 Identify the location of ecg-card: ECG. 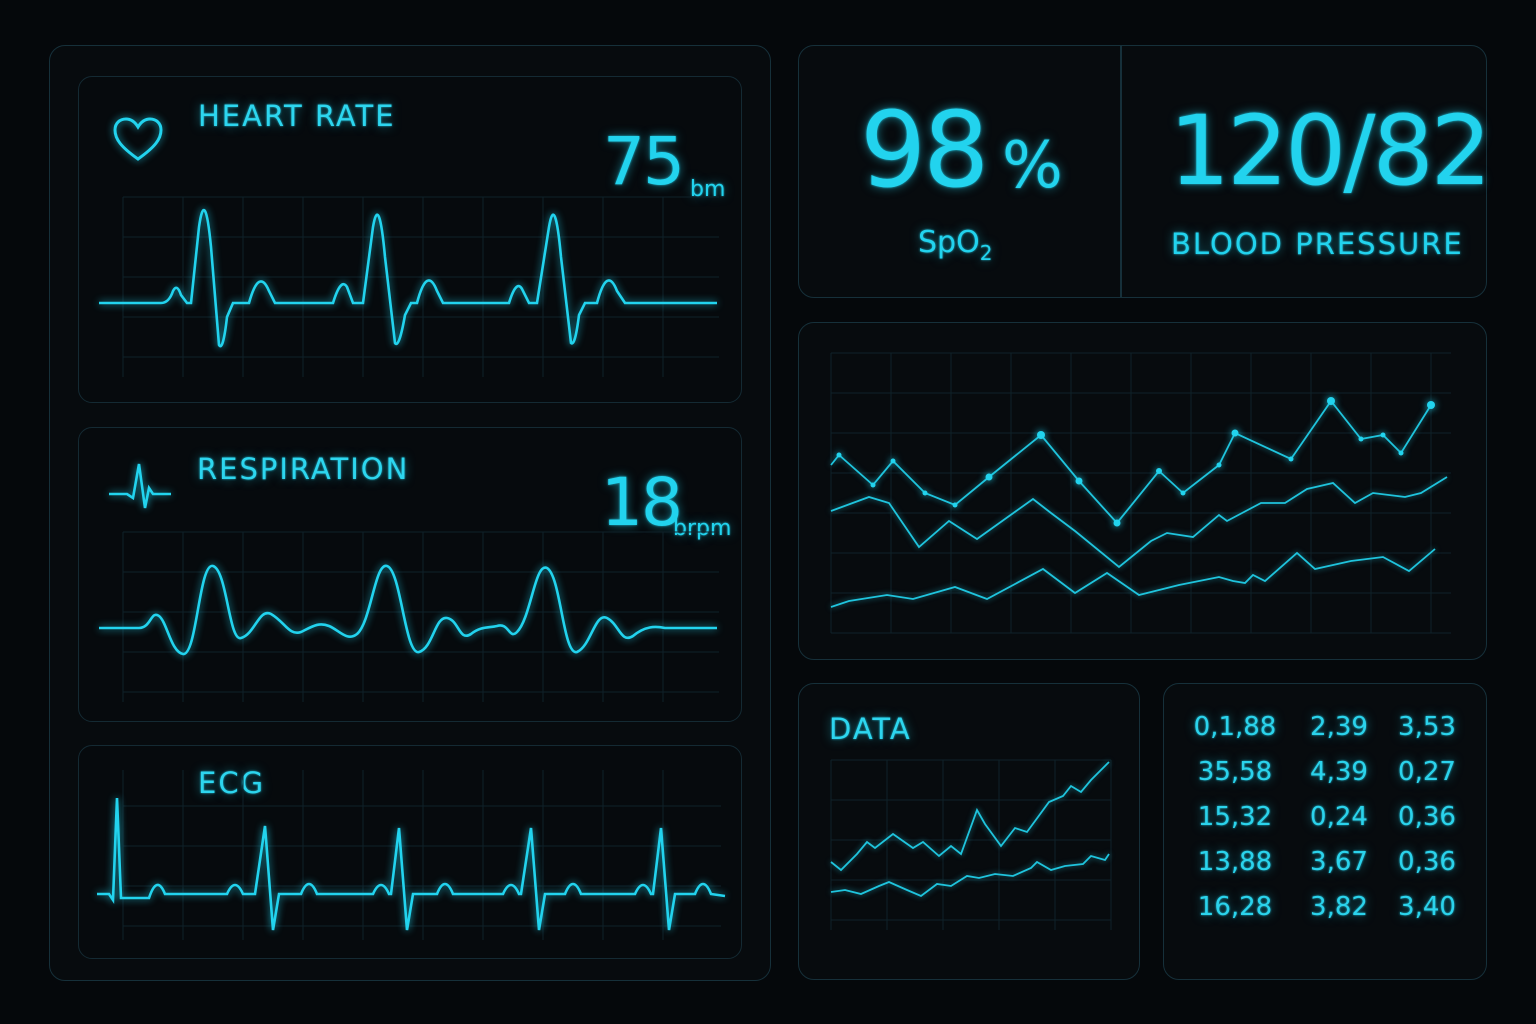
(410, 852).